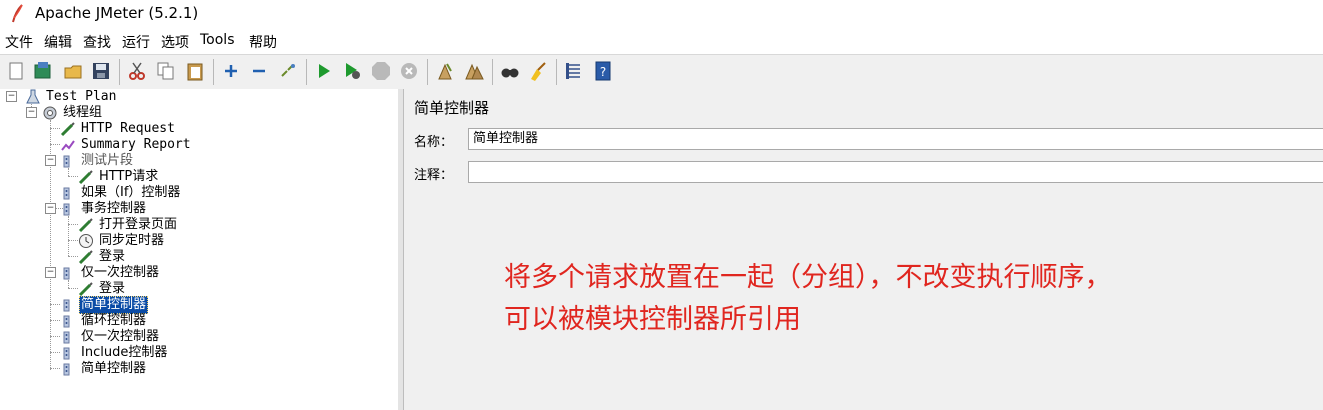  Describe the element at coordinates (474, 71) in the screenshot. I see `clear-all-icon` at that location.